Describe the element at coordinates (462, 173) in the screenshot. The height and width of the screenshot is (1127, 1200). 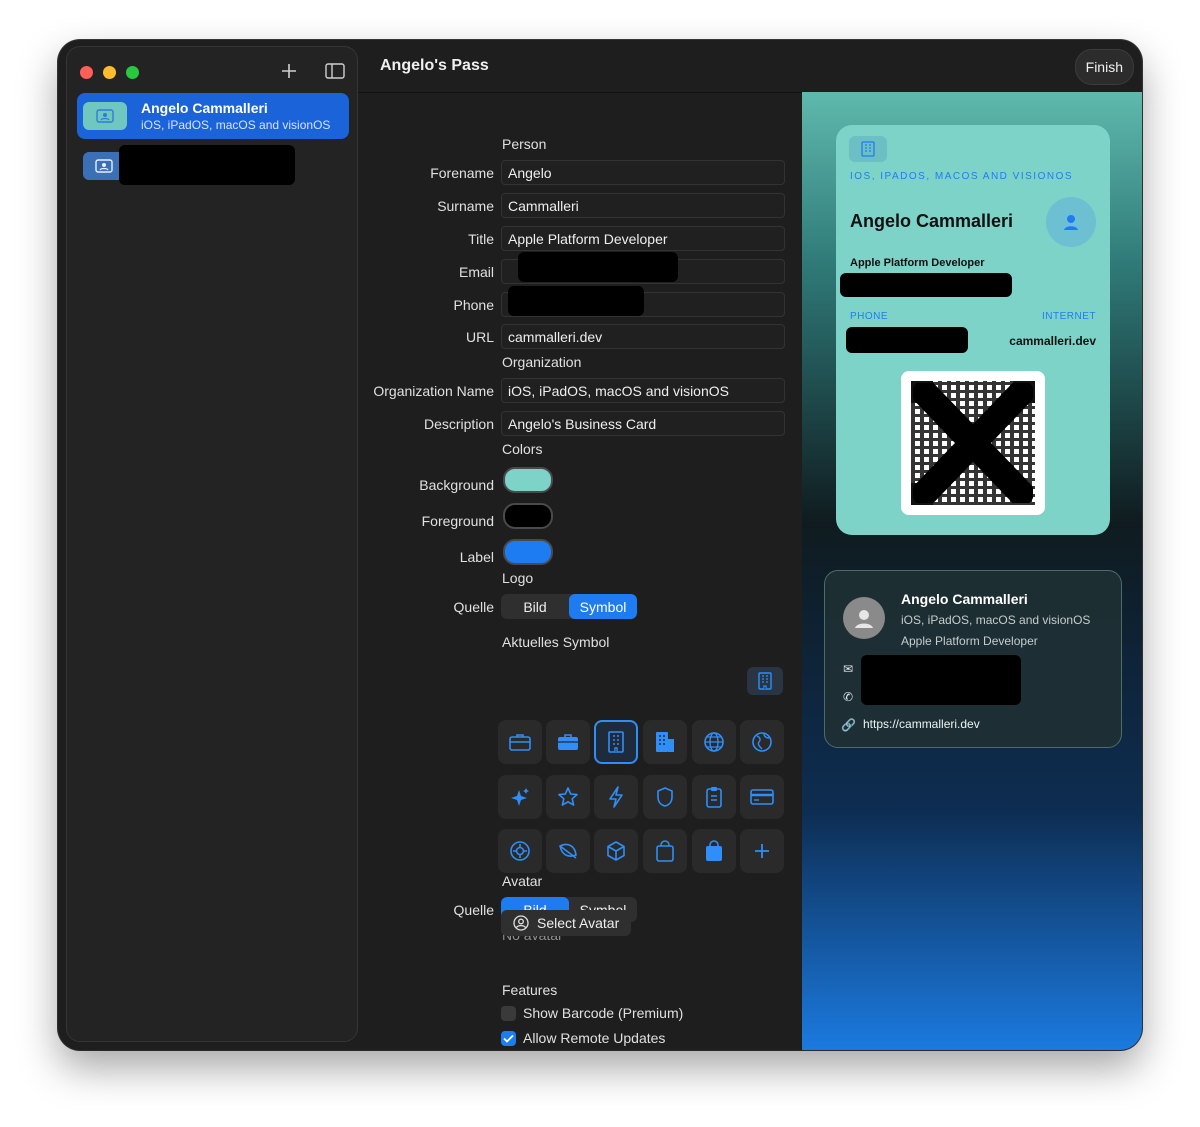
I see `forename-label: Forename` at that location.